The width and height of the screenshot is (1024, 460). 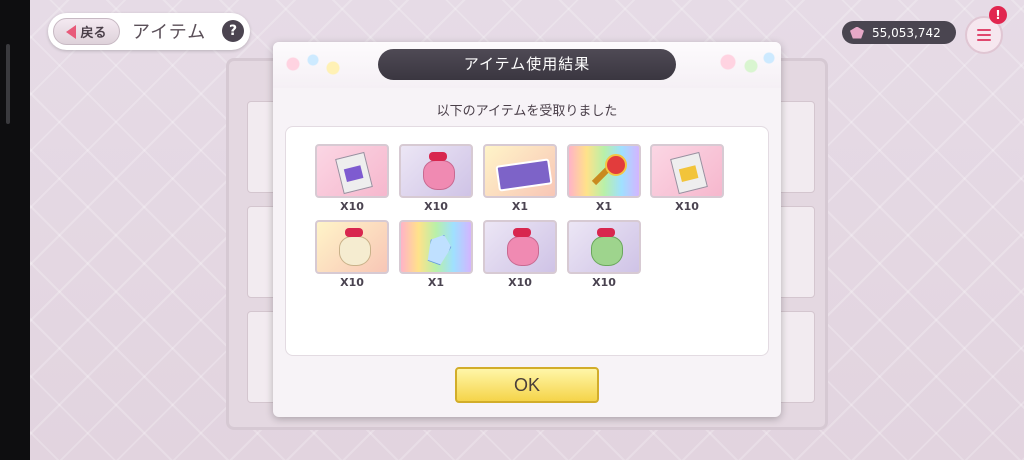 I want to click on help-icon: ?, so click(x=233, y=31).